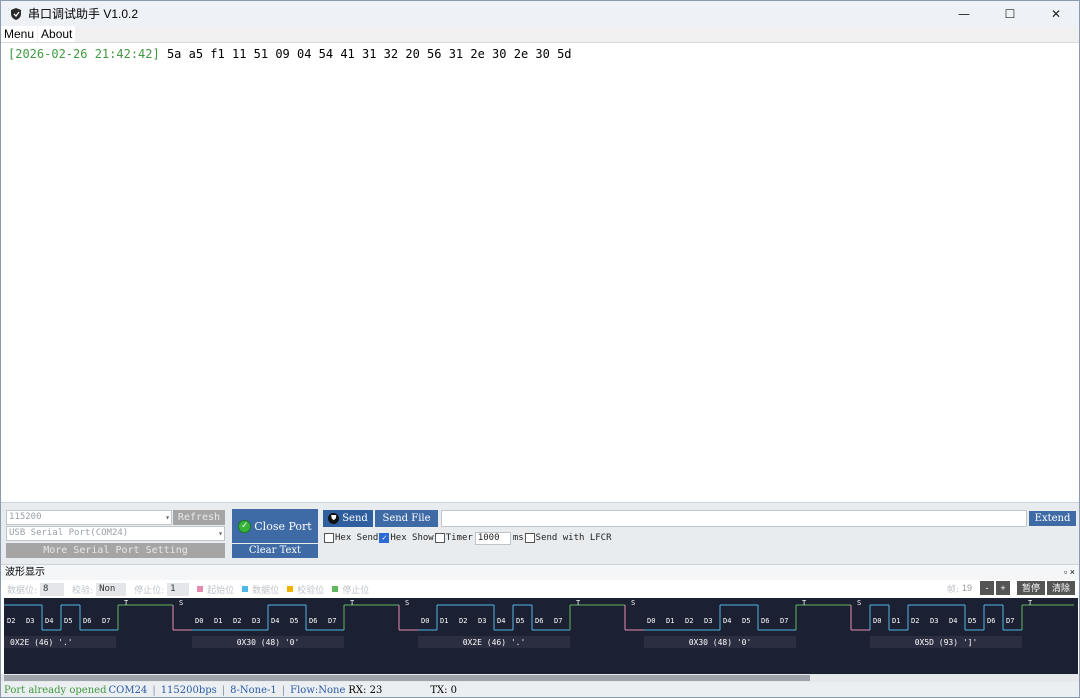 This screenshot has height=698, width=1080. I want to click on timer-interval-input: 1000, so click(492, 538).